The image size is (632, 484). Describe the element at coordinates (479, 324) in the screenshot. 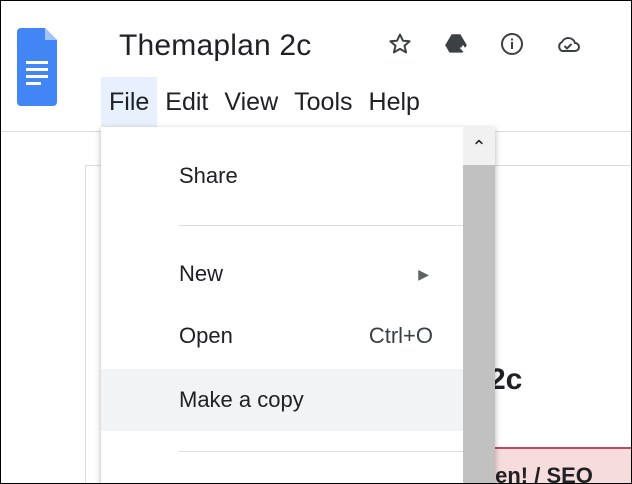

I see `menu-scrollbar-thumb` at that location.